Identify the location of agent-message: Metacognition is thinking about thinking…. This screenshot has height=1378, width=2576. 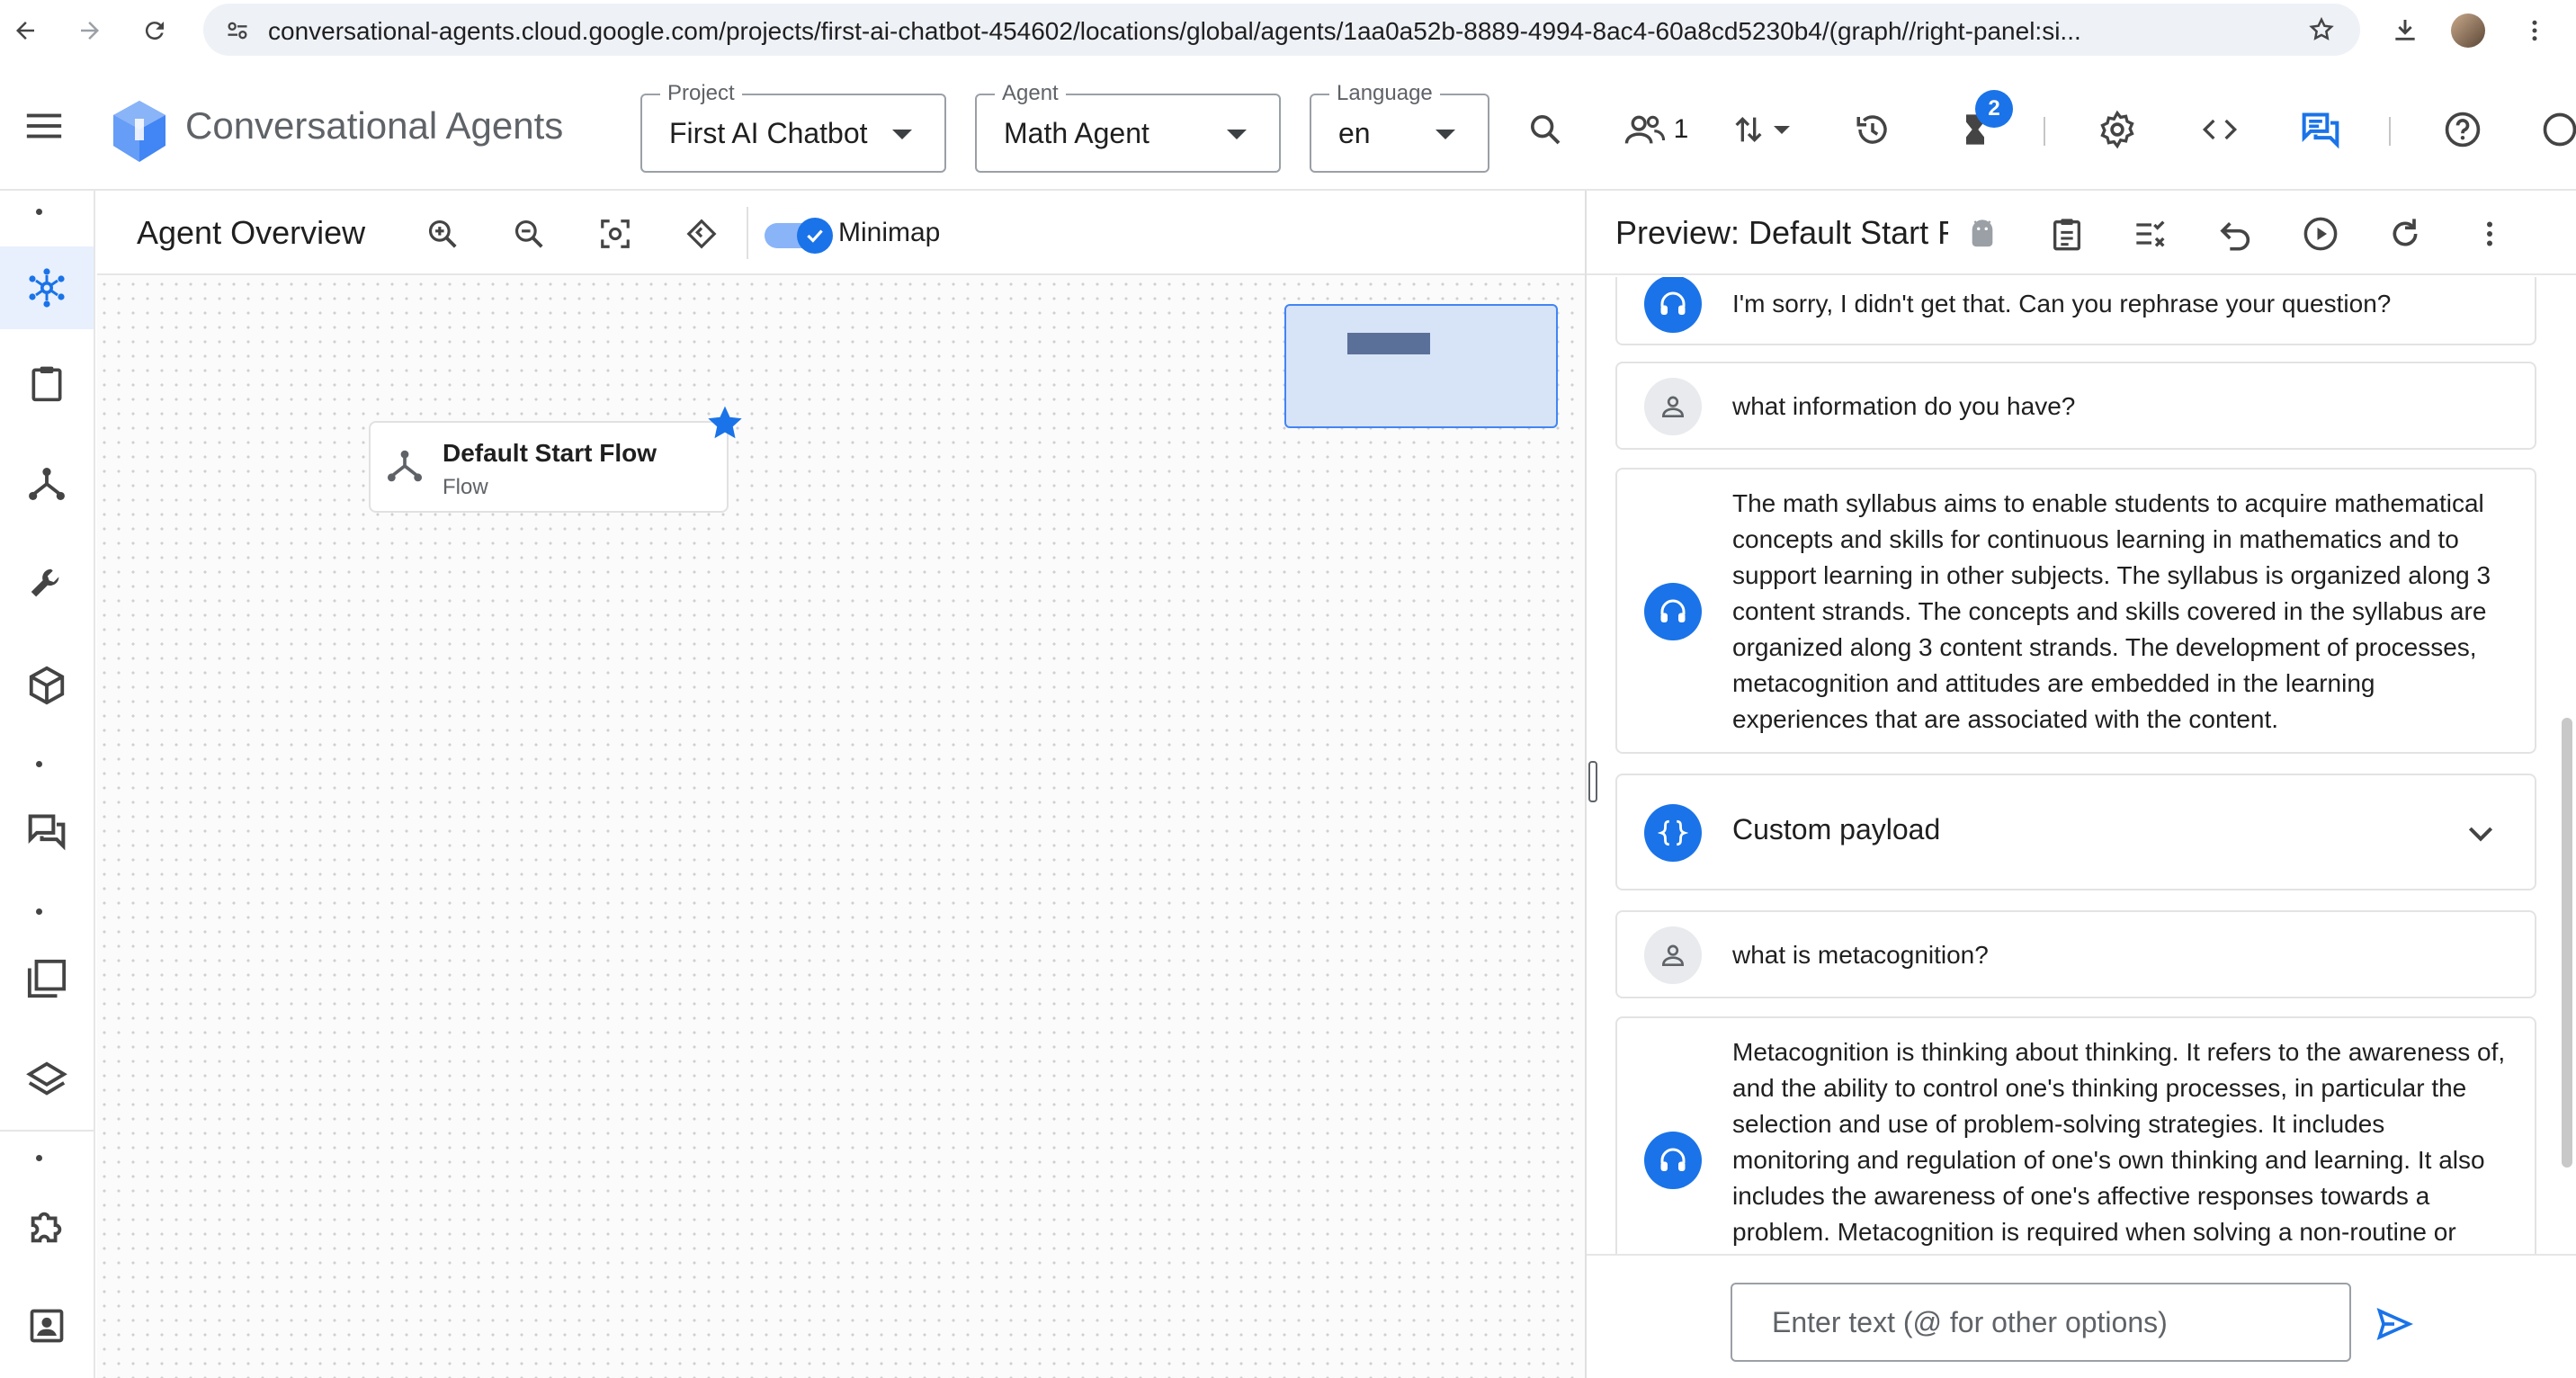
(2075, 1135).